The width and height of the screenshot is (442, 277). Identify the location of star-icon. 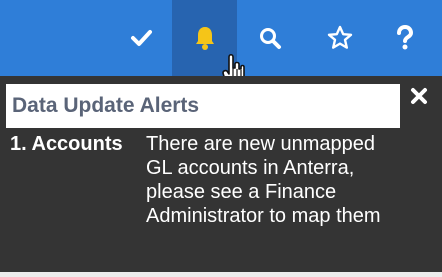
(340, 37).